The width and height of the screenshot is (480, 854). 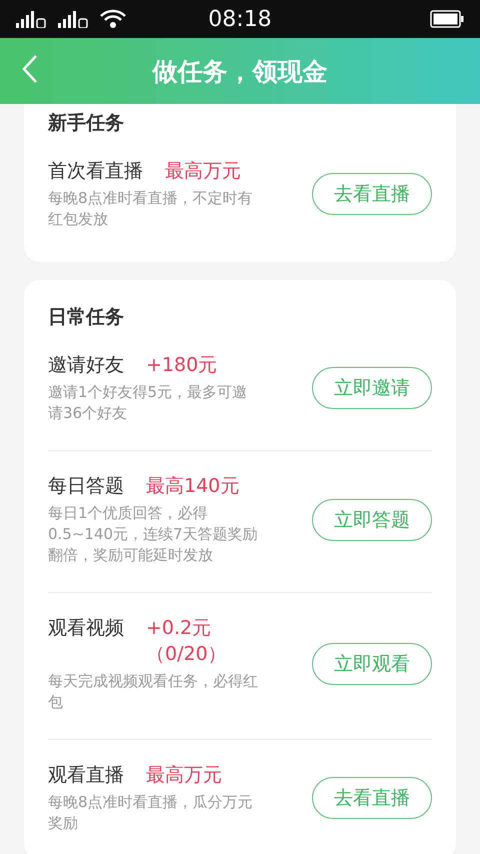 What do you see at coordinates (151, 209) in the screenshot?
I see `task-description: 每晚8点准时看直播，不定时有红包发放` at bounding box center [151, 209].